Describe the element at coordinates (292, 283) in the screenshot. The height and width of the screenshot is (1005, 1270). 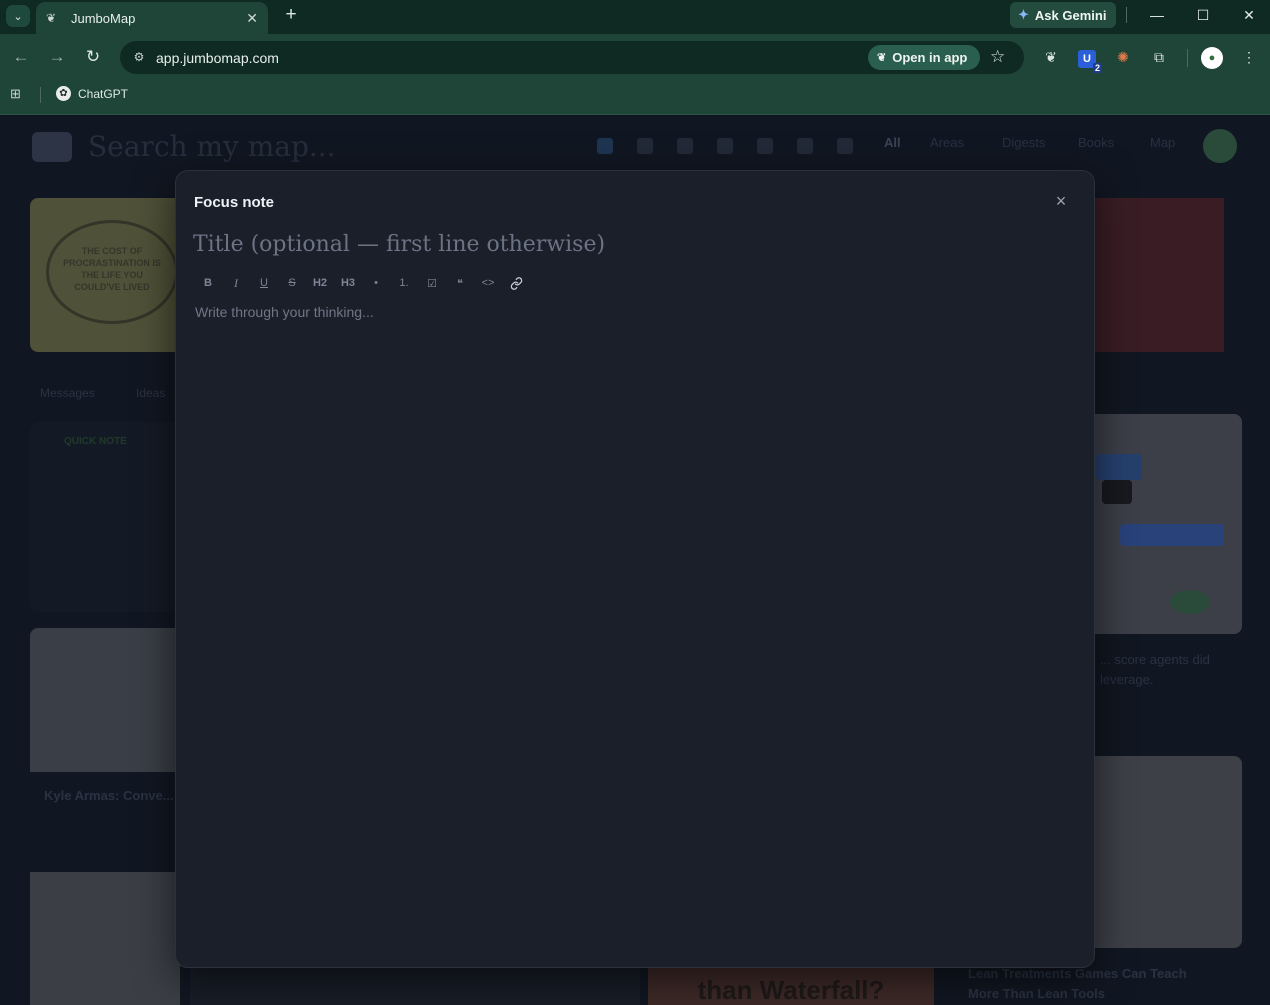
I see `strikethrough-button: S` at that location.